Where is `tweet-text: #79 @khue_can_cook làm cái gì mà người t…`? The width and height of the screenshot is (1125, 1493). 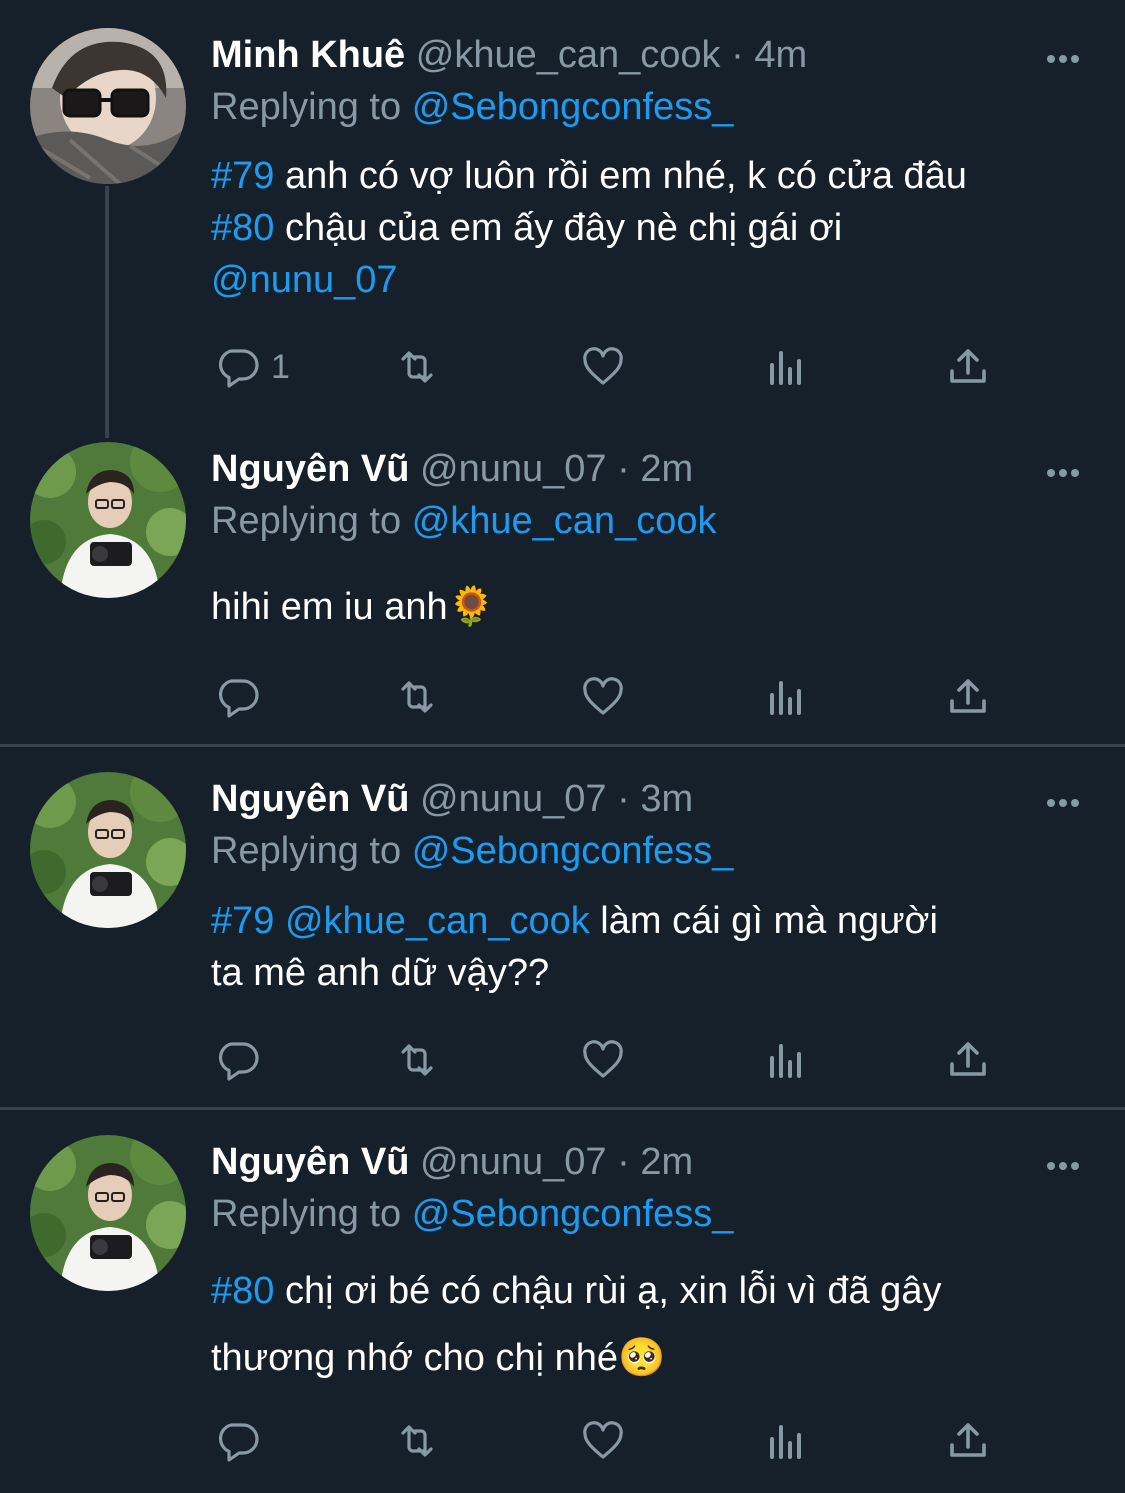
tweet-text: #79 @khue_can_cook làm cái gì mà người t… is located at coordinates (651, 947).